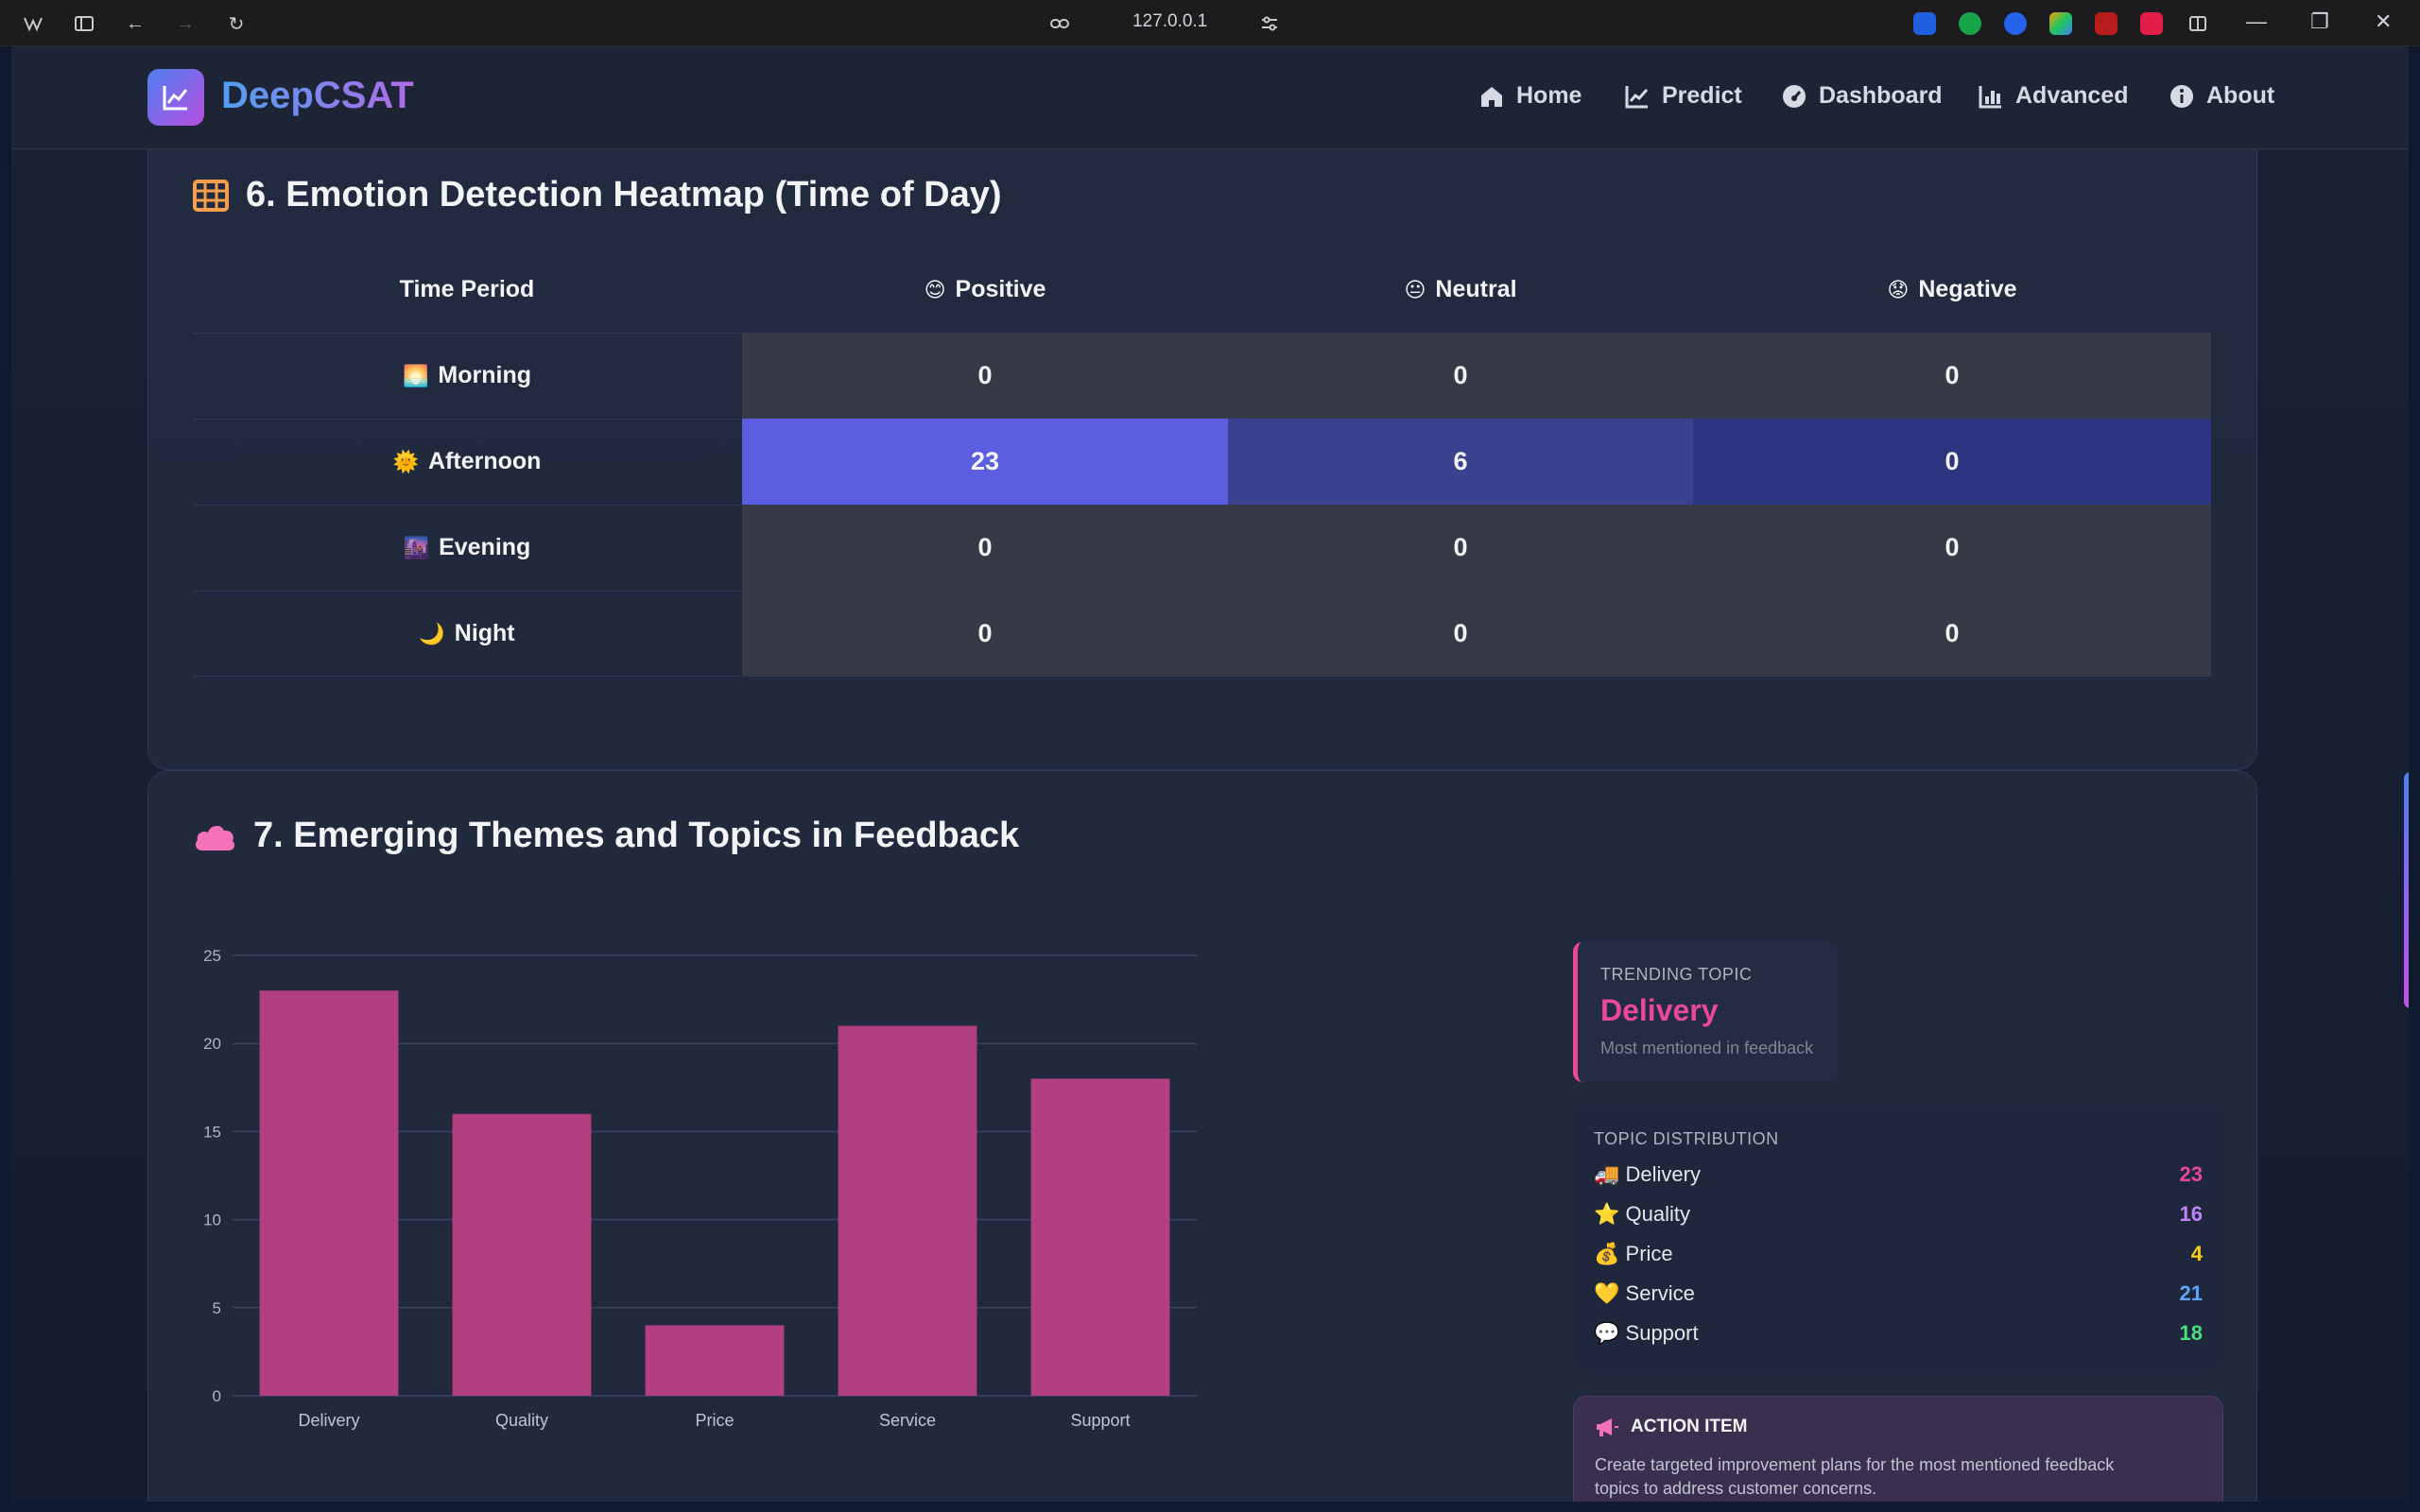  Describe the element at coordinates (2015, 23) in the screenshot. I see `dark-mode-icon` at that location.